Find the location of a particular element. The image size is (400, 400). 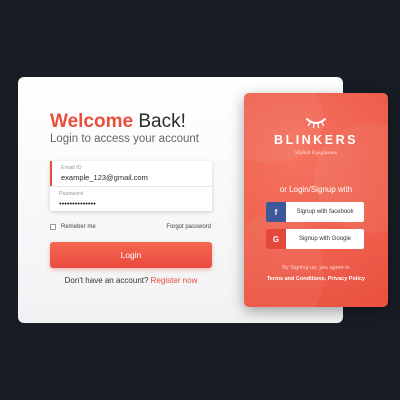

remember-me: Remeber me is located at coordinates (73, 227).